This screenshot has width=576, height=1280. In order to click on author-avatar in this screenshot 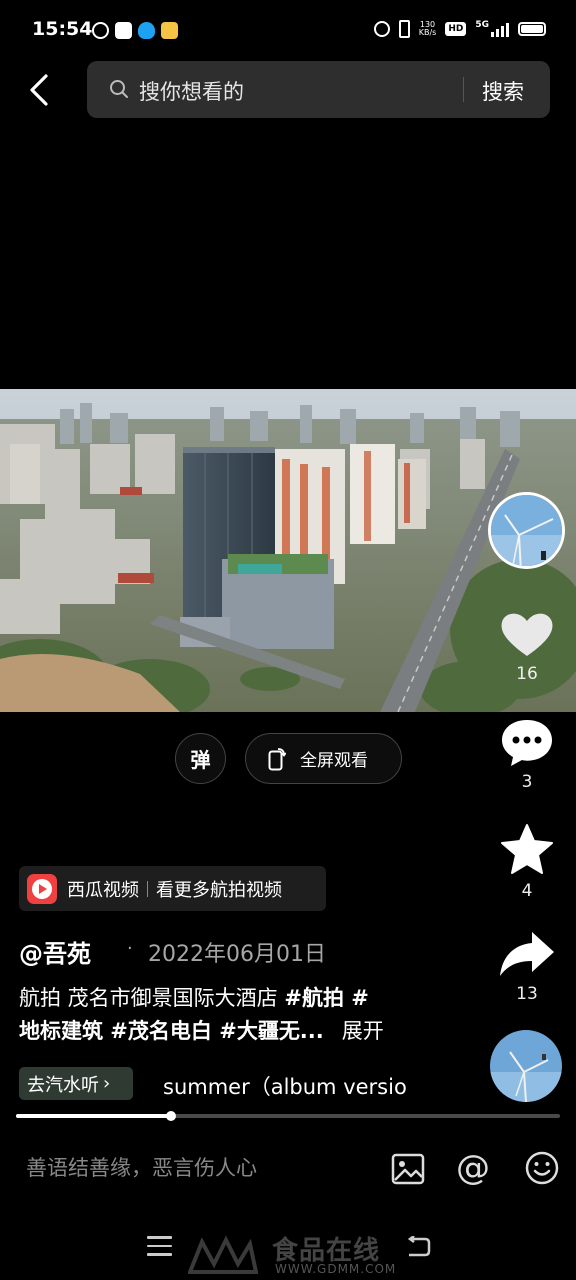, I will do `click(526, 530)`.